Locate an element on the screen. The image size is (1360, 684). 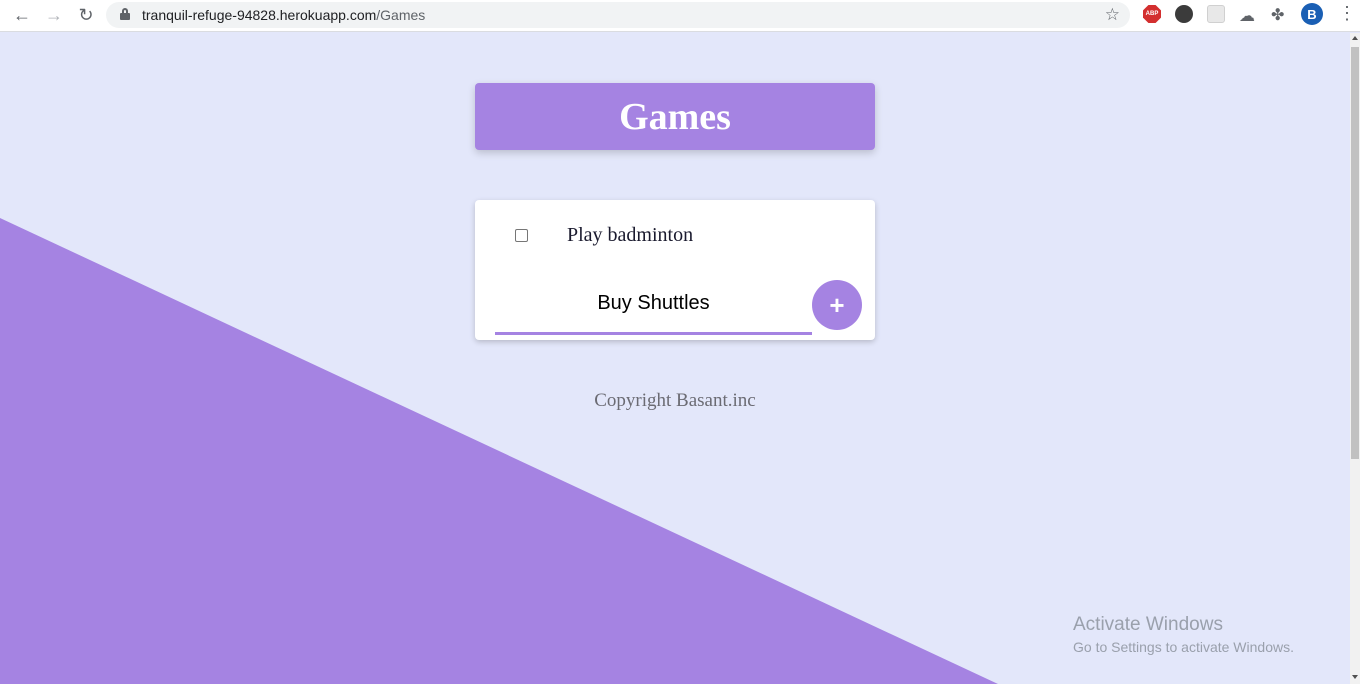
scroll-down-arrow-icon is located at coordinates (1355, 677).